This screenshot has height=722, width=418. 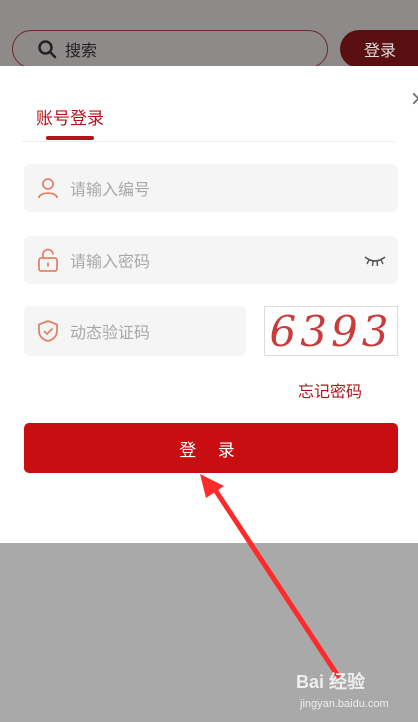 What do you see at coordinates (414, 98) in the screenshot?
I see `close-icon: ×` at bounding box center [414, 98].